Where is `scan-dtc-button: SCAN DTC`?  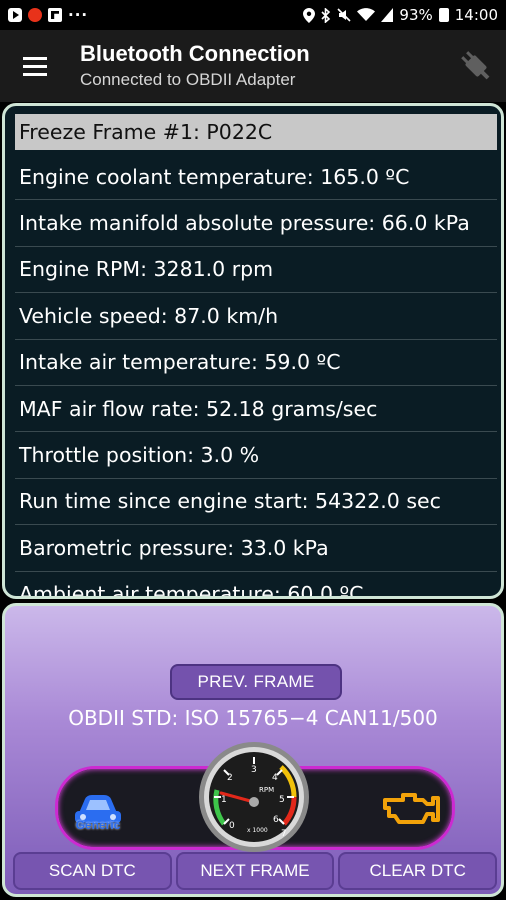
scan-dtc-button: SCAN DTC is located at coordinates (92, 871).